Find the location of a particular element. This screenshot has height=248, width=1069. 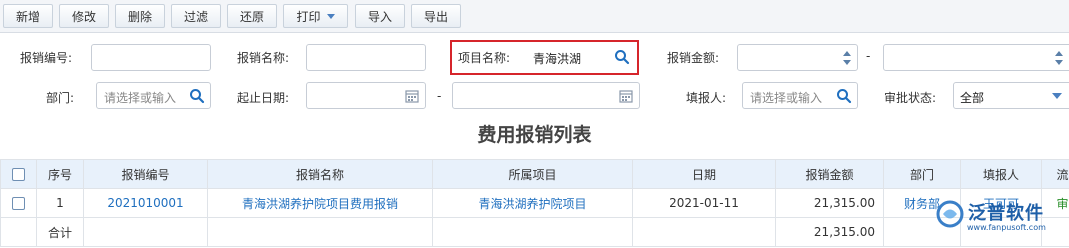

select-all-checkbox is located at coordinates (18, 174).